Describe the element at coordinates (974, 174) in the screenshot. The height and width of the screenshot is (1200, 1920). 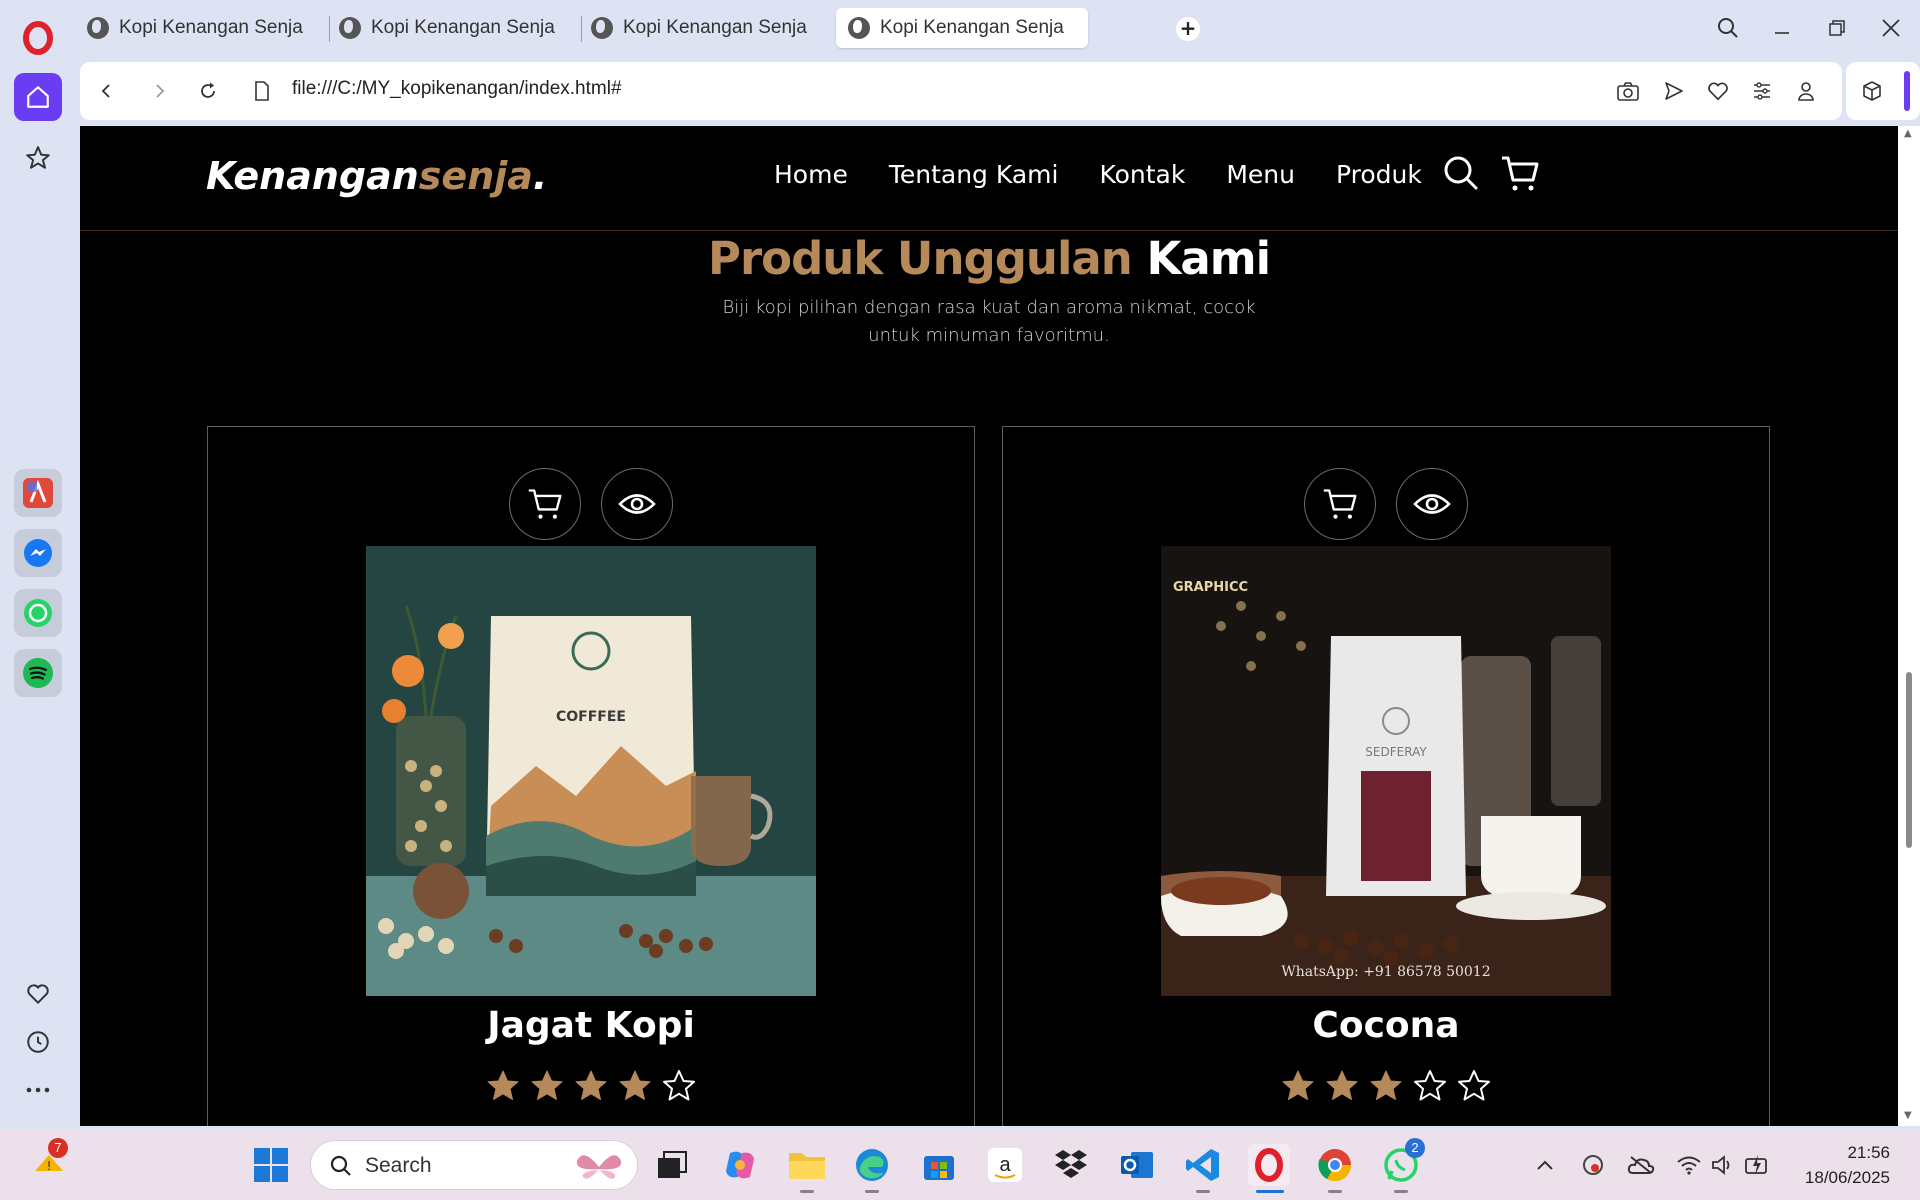
I see `nav-tentang-kami: Tentang Kami` at that location.